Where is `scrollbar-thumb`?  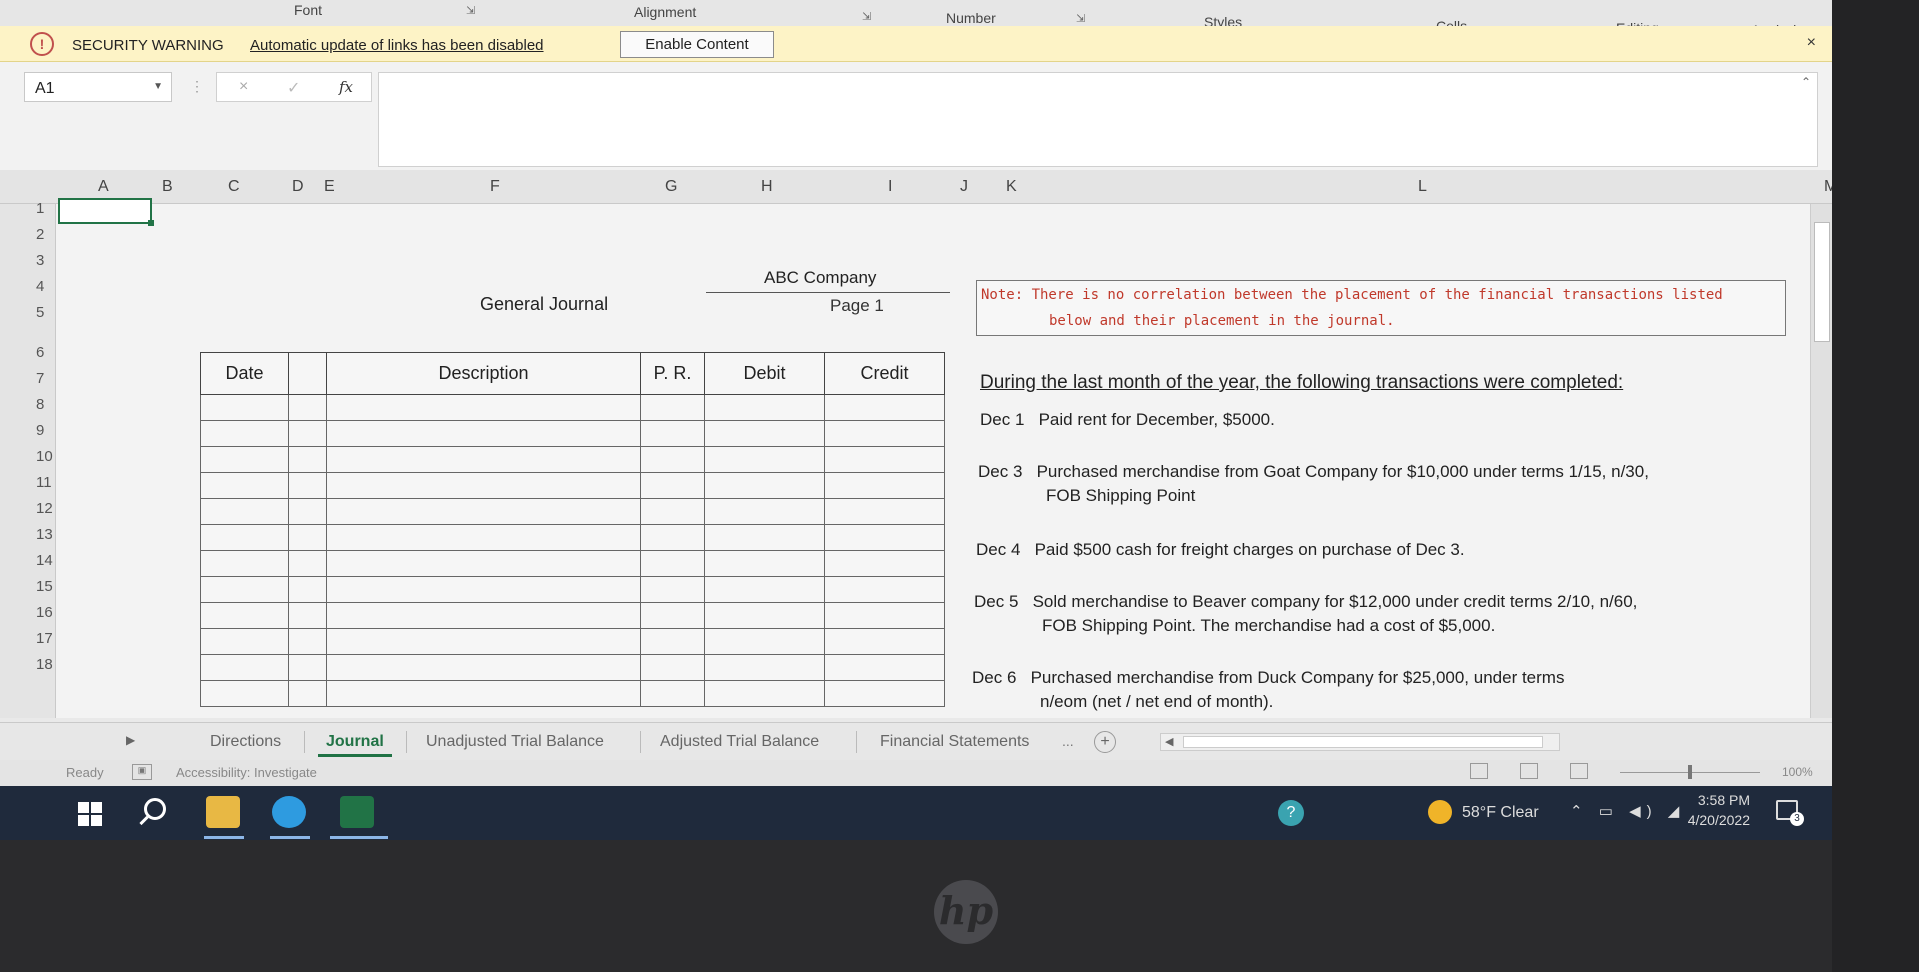
scrollbar-thumb is located at coordinates (1822, 282).